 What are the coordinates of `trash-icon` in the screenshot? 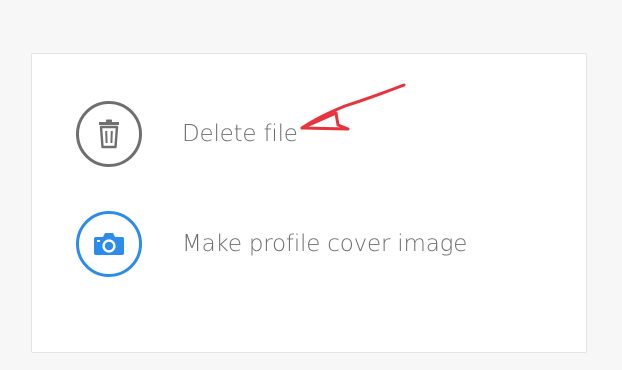 It's located at (109, 134).